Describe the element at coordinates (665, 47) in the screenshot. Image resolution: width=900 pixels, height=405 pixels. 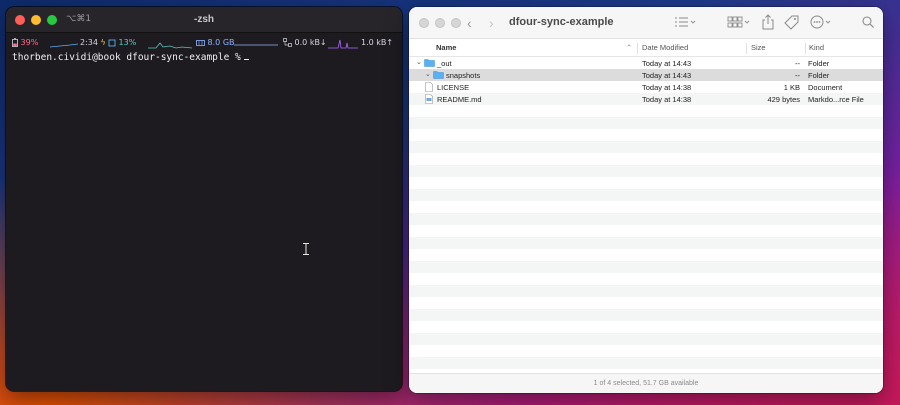
I see `date-column-header: Date Modified` at that location.